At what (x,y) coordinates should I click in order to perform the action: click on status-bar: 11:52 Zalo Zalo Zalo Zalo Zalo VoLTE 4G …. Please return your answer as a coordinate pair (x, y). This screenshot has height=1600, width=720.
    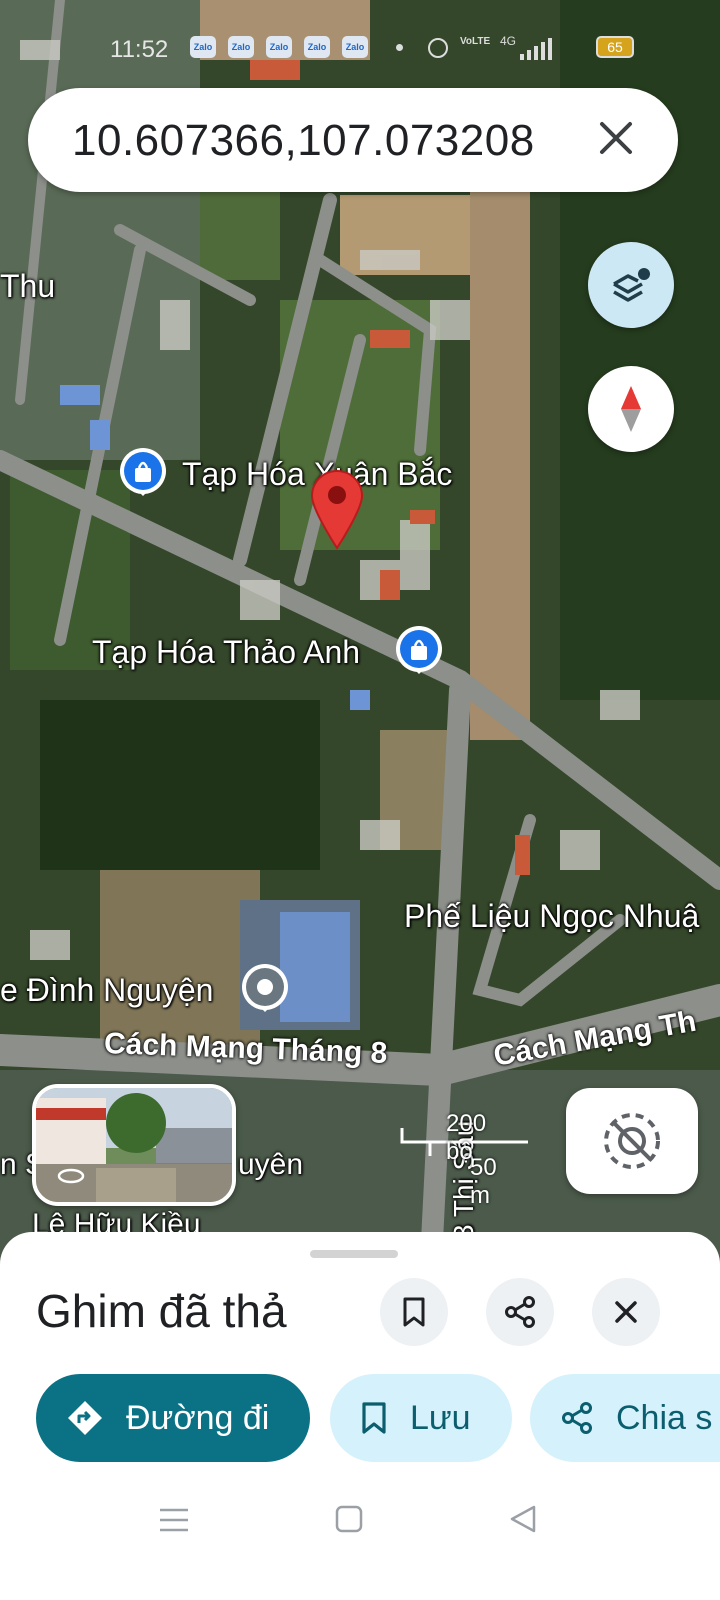
    Looking at the image, I should click on (360, 50).